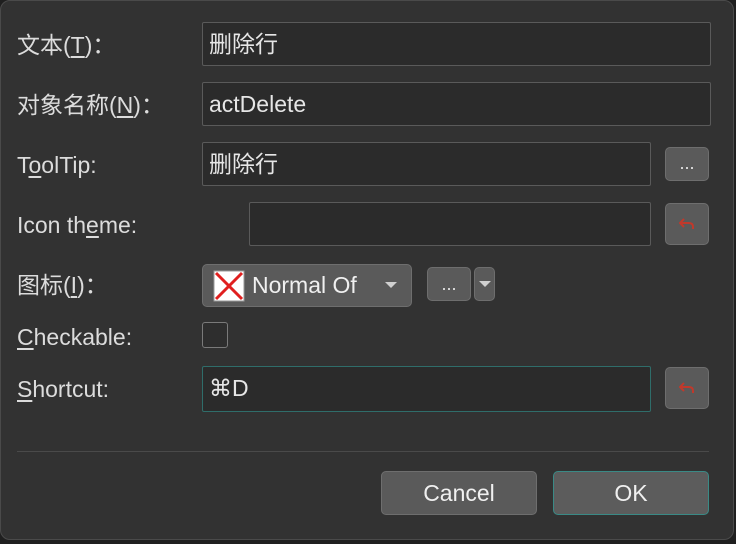 The image size is (736, 544). Describe the element at coordinates (450, 224) in the screenshot. I see `icon-theme-field` at that location.